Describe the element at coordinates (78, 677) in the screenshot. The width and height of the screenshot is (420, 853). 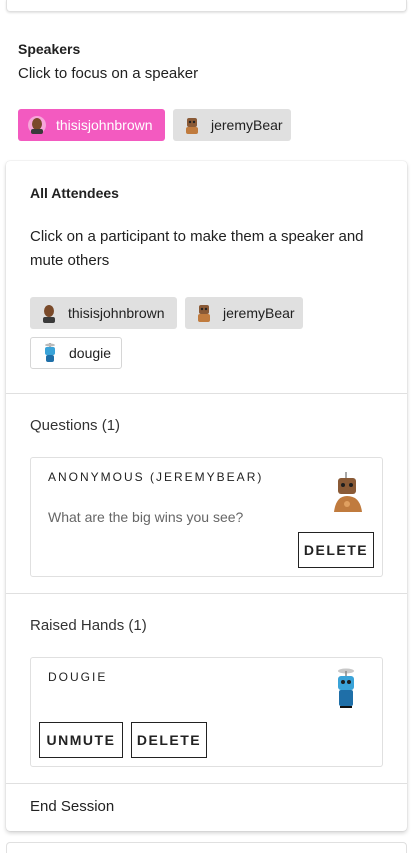
I see `raised-hand-name: DOUGIE` at that location.